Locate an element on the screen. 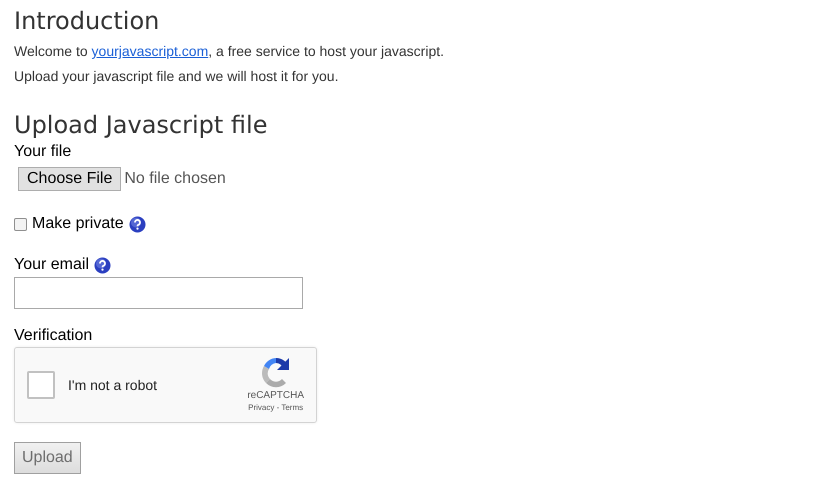  captcha-links: Privacy - Terms is located at coordinates (276, 408).